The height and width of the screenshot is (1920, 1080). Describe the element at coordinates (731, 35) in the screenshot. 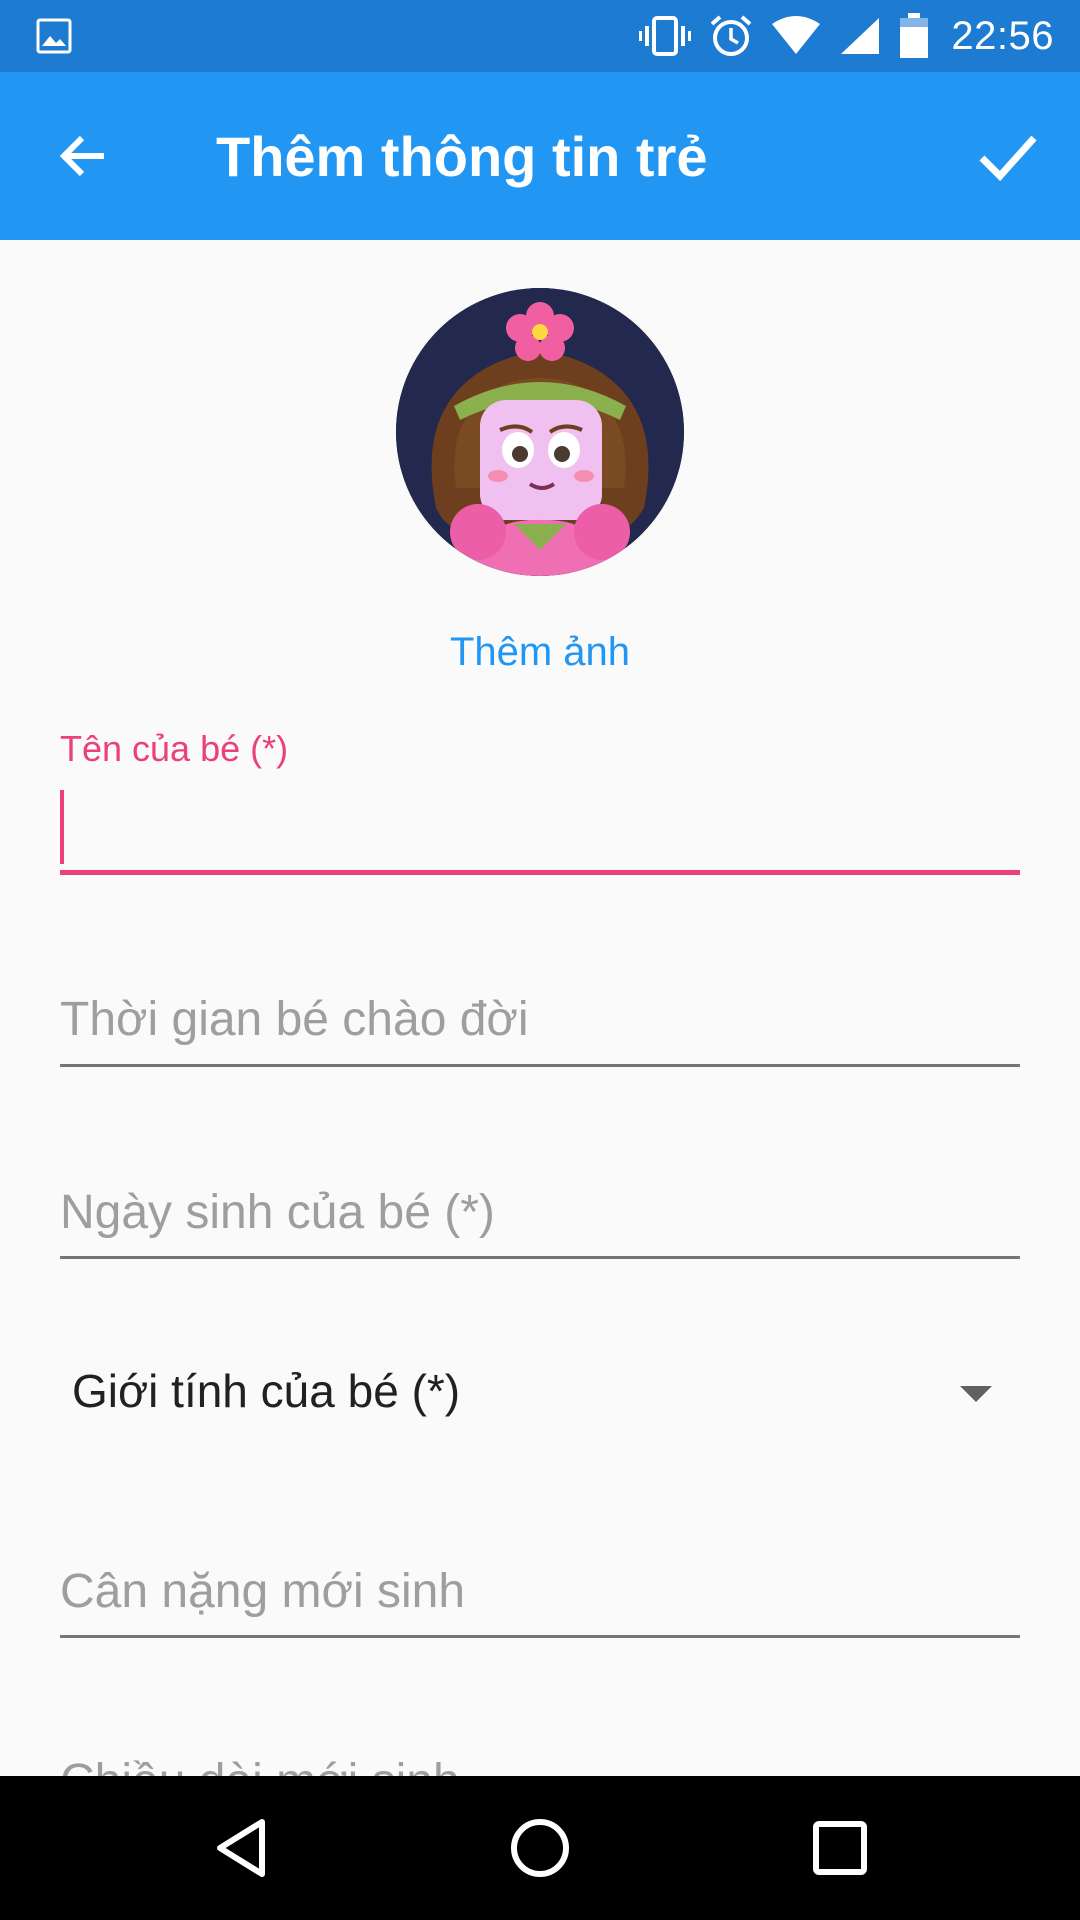

I see `alarm-icon` at that location.